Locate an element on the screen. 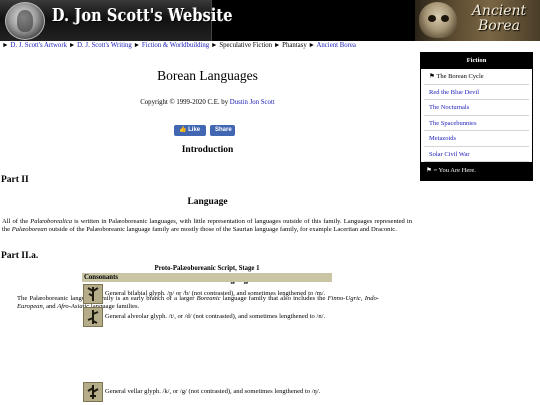  sidebar-header: Fiction is located at coordinates (476, 61).